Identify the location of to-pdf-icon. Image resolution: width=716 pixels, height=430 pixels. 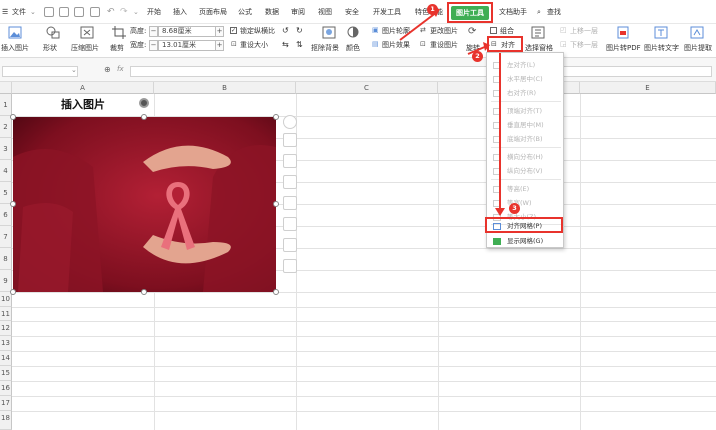
(623, 32).